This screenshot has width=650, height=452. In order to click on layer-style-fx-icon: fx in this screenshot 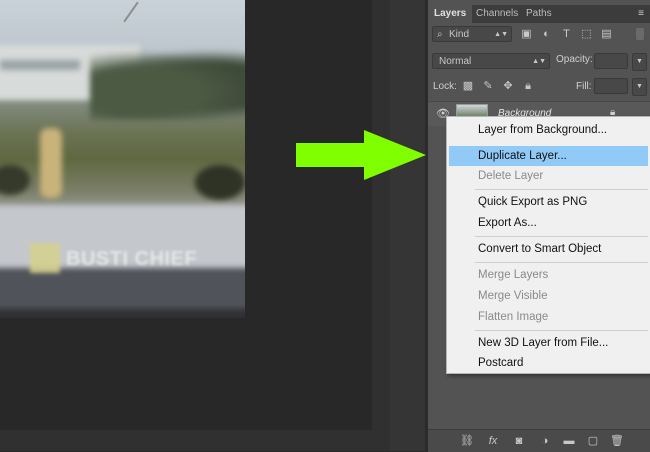, I will do `click(493, 441)`.